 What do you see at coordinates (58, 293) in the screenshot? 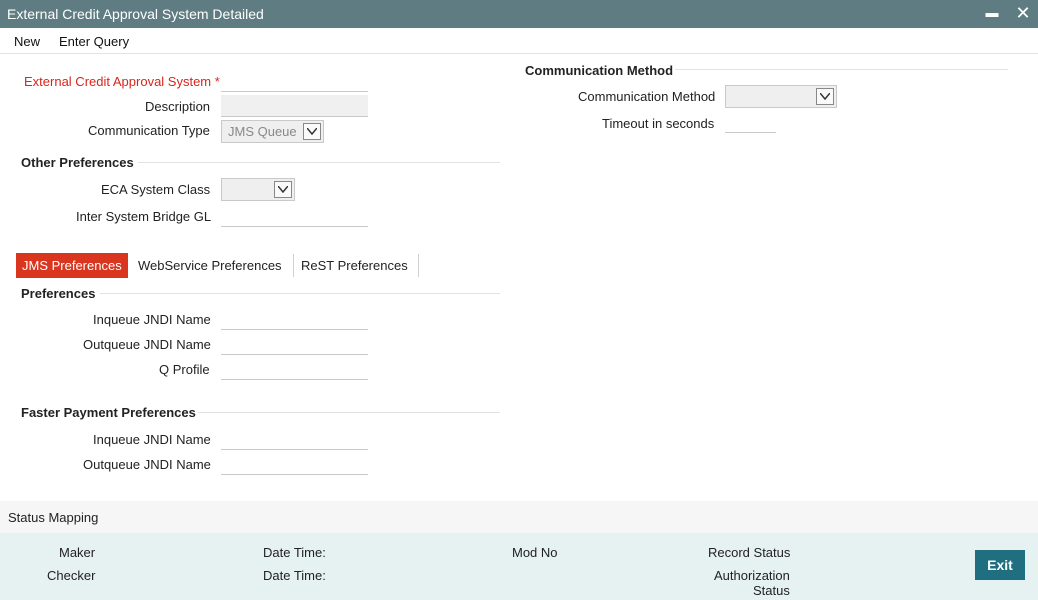
I see `preferences-title: Preferences` at bounding box center [58, 293].